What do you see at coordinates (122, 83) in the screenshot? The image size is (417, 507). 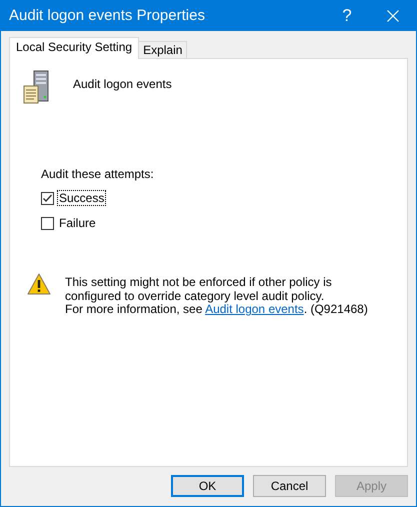 I see `policy-name: Audit logon events` at bounding box center [122, 83].